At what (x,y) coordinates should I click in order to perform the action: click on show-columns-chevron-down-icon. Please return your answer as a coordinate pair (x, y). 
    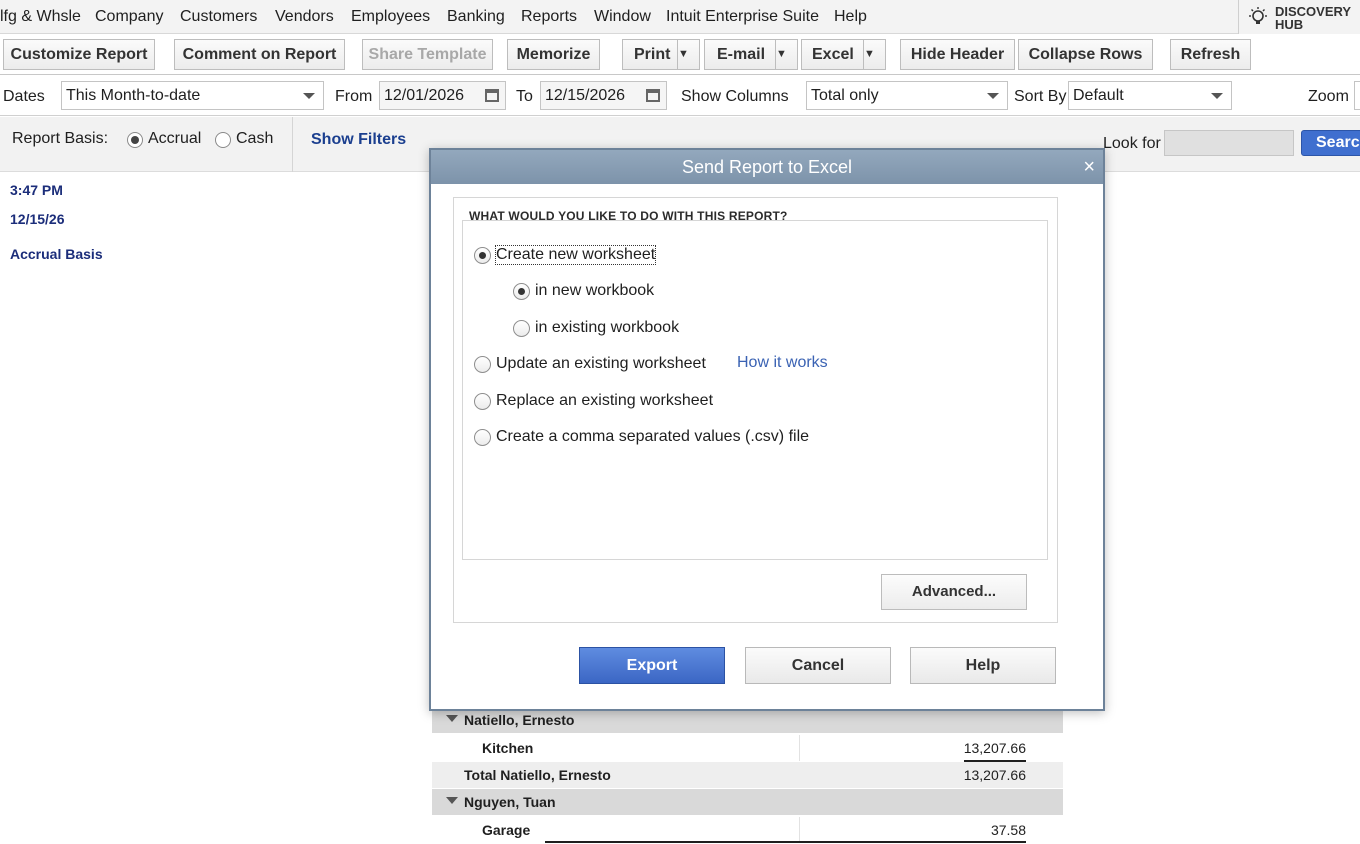
    Looking at the image, I should click on (993, 96).